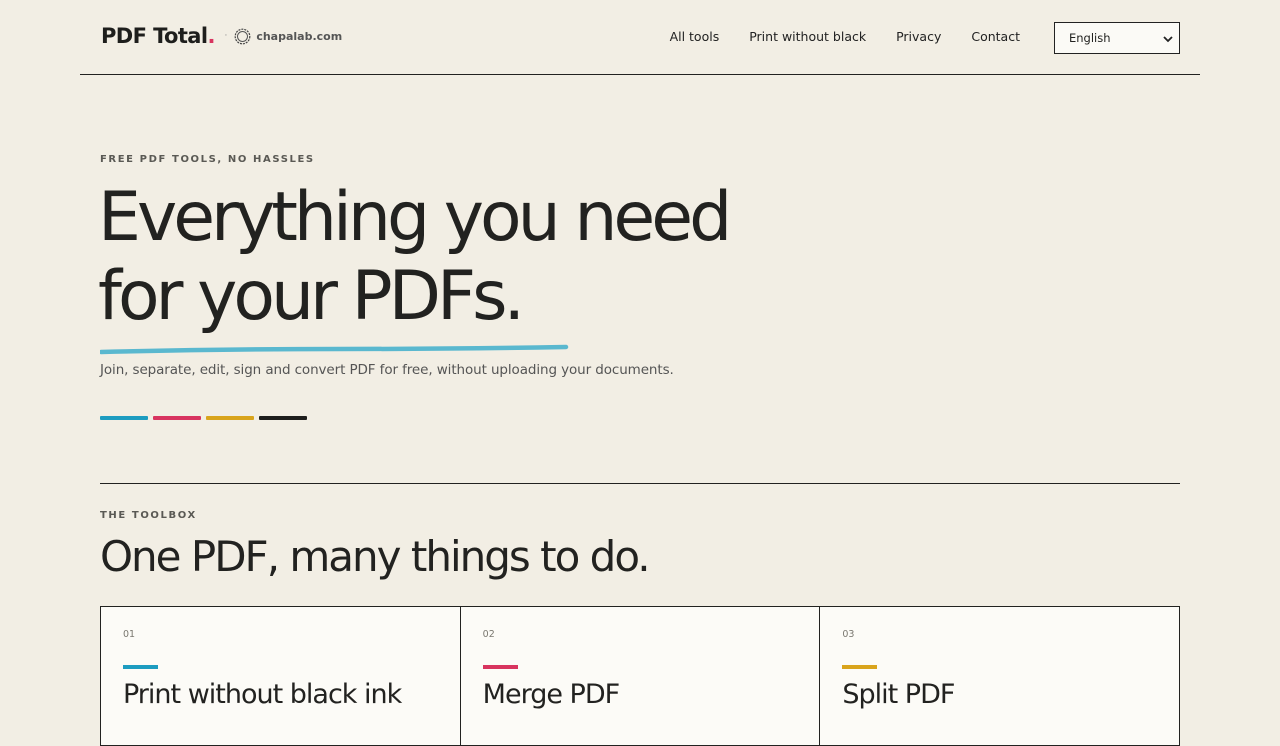 This screenshot has height=746, width=1280. I want to click on language-value: English, so click(1090, 38).